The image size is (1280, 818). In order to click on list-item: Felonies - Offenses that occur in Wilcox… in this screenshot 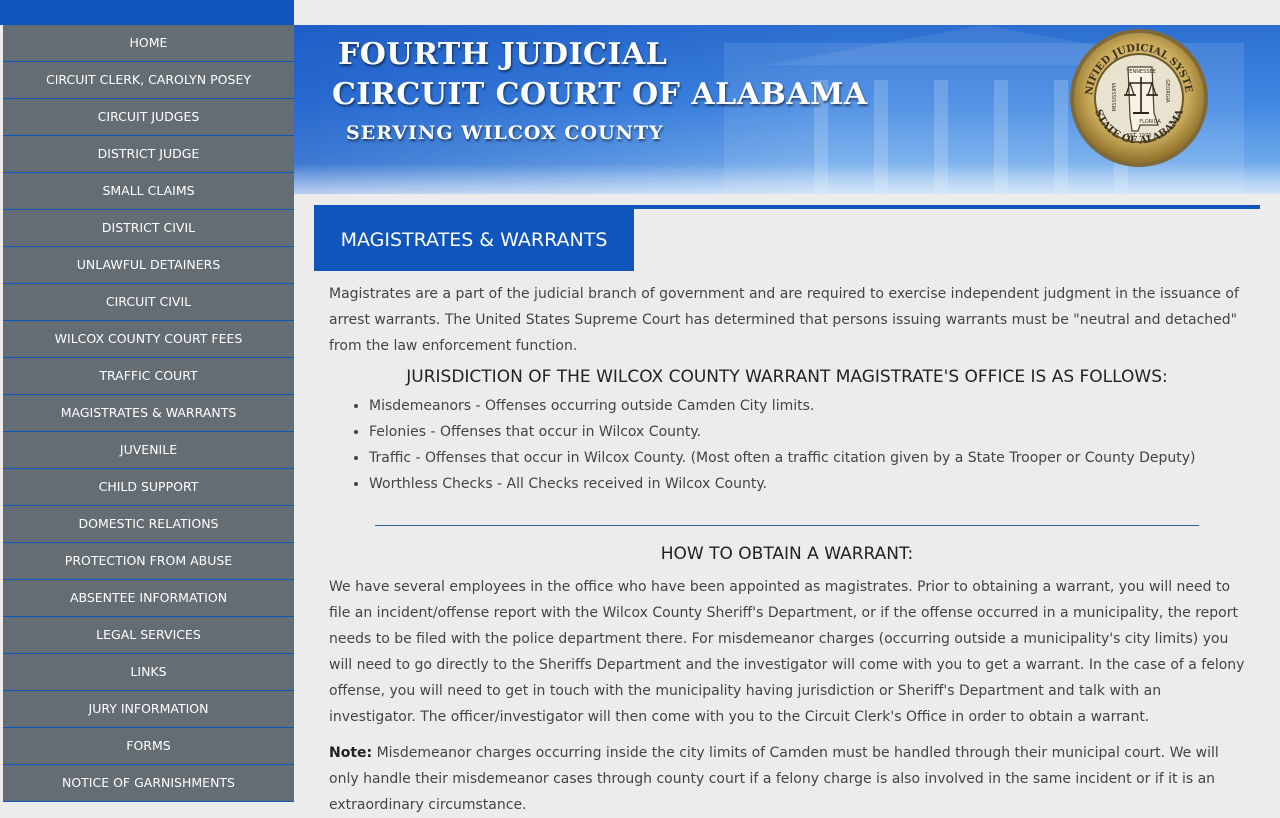, I will do `click(807, 432)`.